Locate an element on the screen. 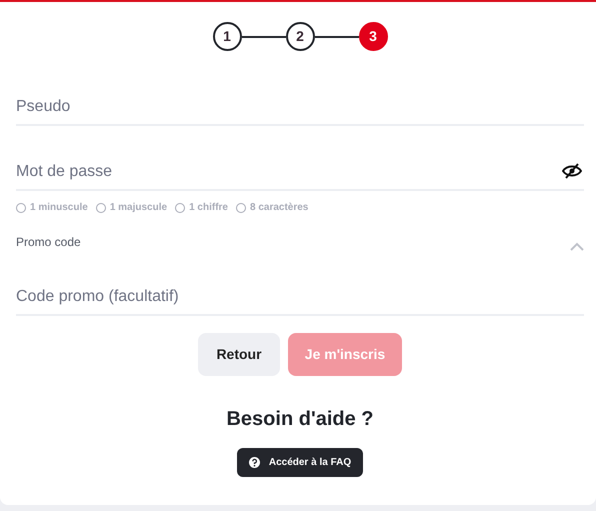 The image size is (596, 511). step-indicator: 3 is located at coordinates (373, 36).